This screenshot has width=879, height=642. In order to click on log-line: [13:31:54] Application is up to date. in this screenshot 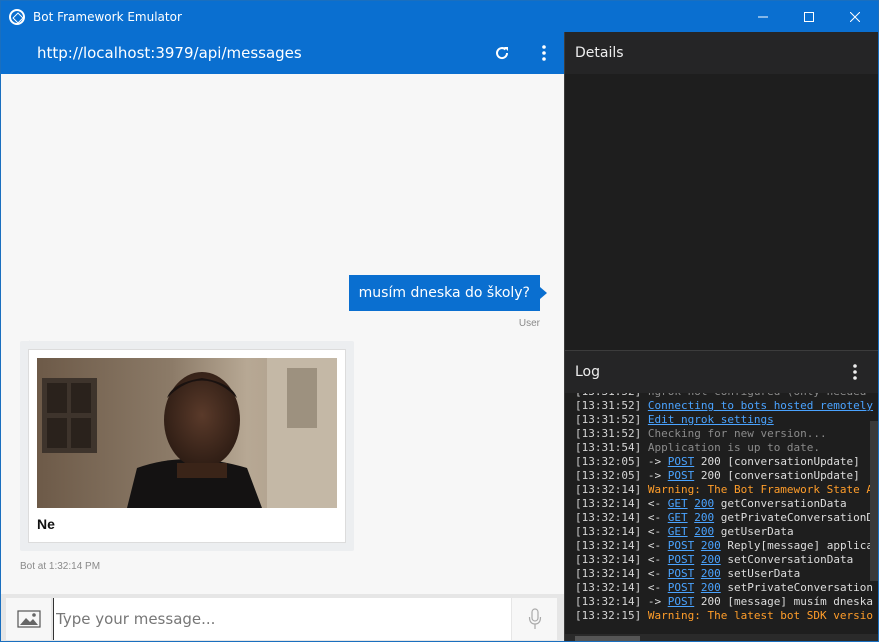, I will do `click(726, 448)`.